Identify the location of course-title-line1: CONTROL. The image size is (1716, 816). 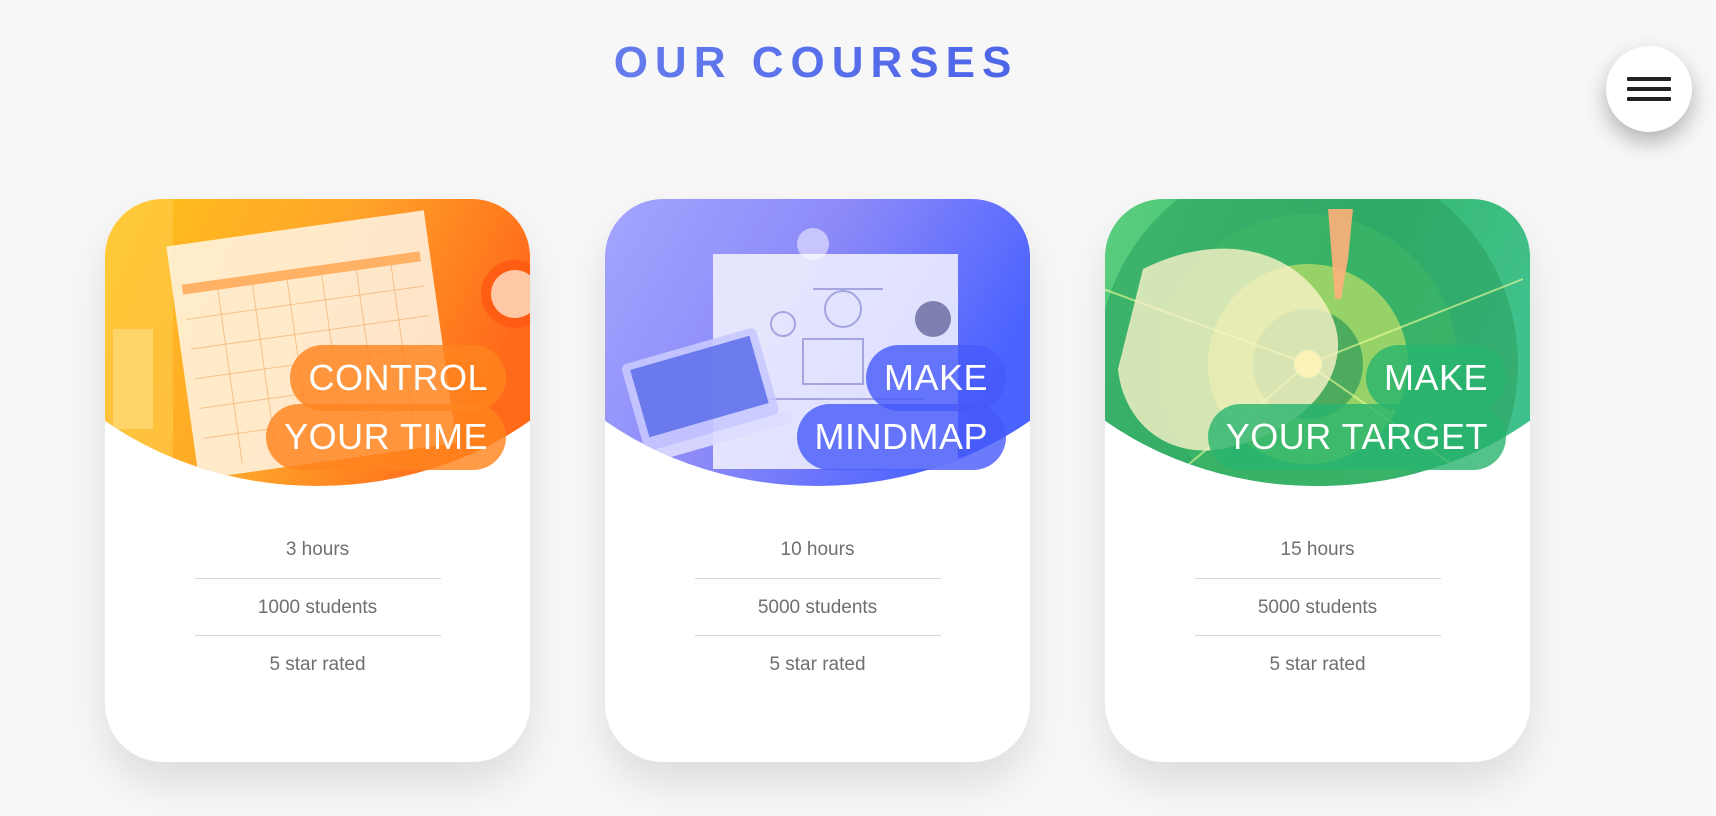
(398, 378).